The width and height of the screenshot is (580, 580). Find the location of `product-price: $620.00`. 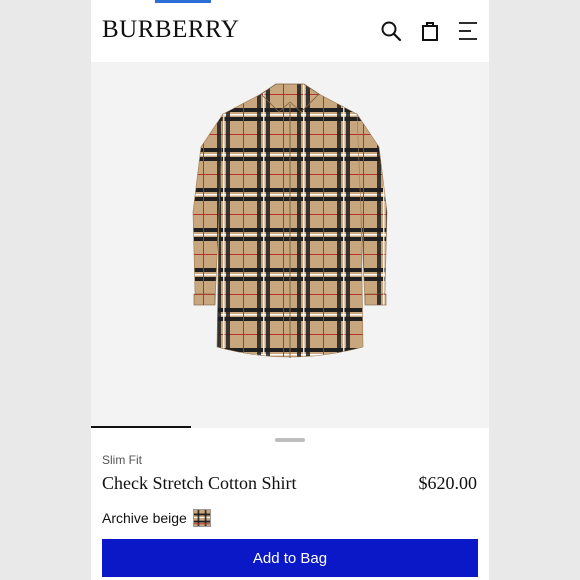

product-price: $620.00 is located at coordinates (448, 483).